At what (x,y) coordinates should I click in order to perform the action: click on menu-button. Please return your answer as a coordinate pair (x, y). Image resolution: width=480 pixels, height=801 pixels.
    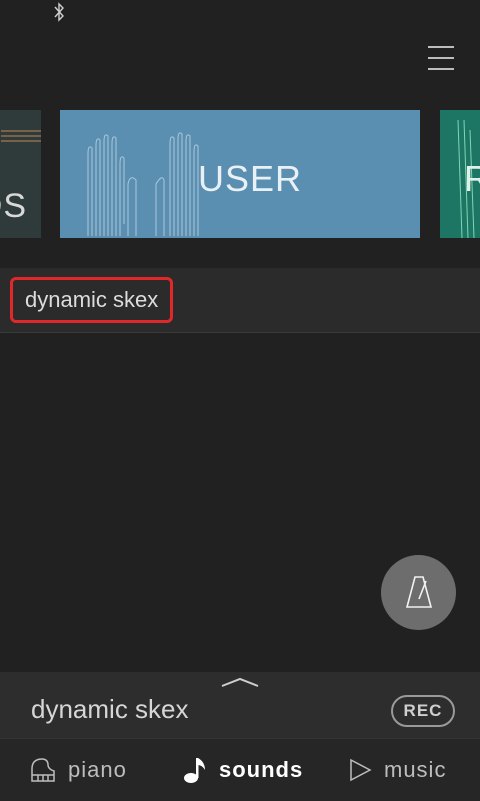
    Looking at the image, I should click on (441, 58).